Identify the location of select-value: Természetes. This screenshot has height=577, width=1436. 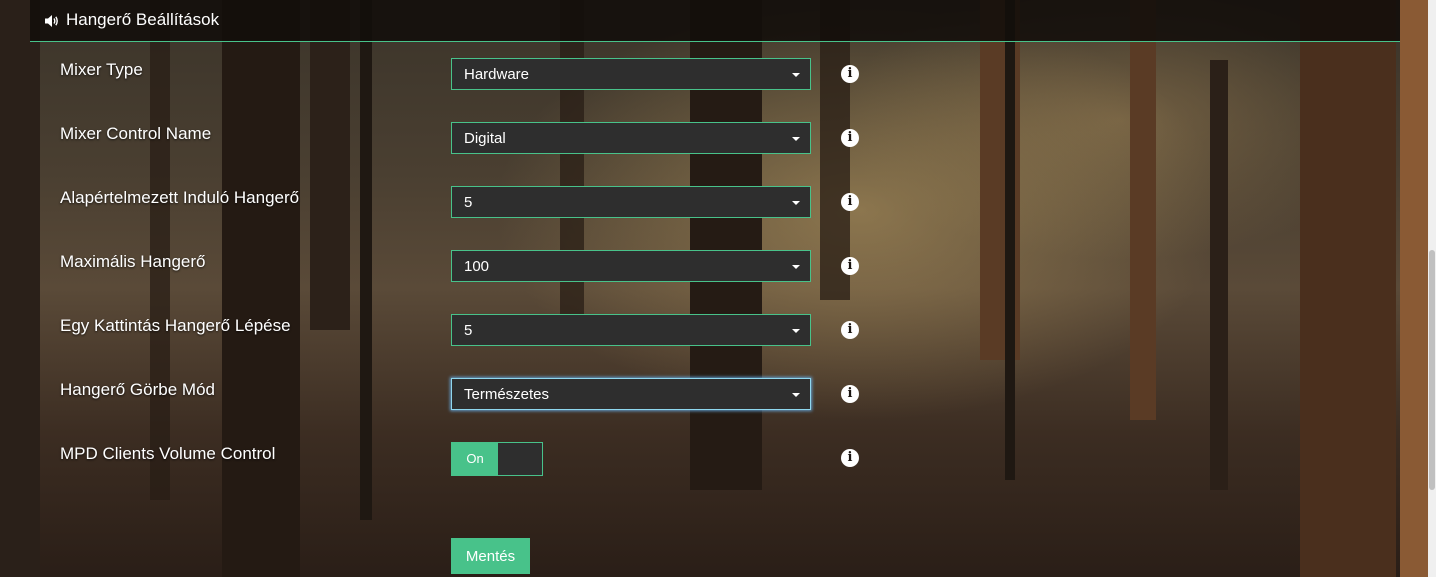
(507, 394).